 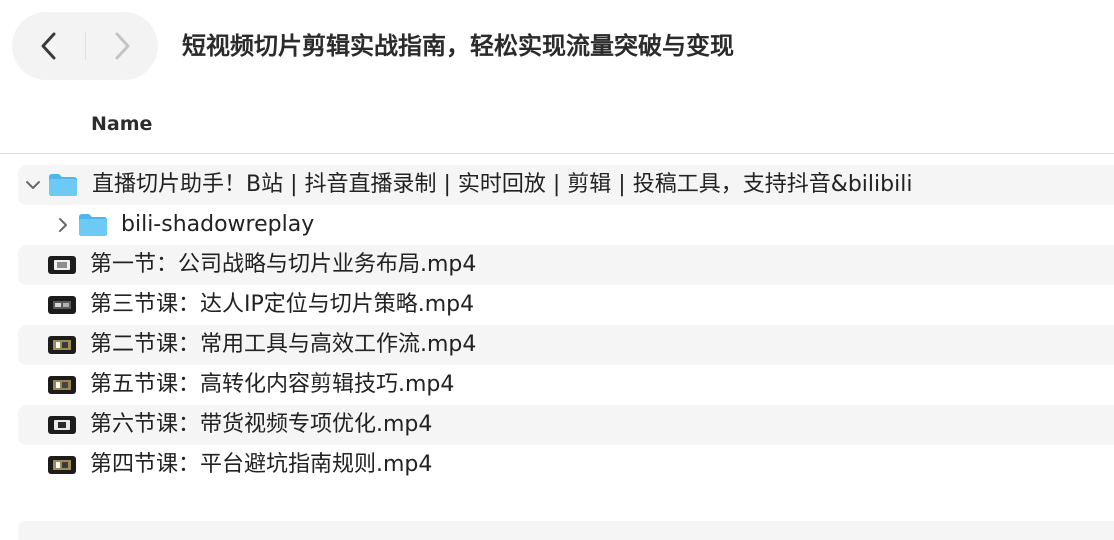 I want to click on file-name: 第二节课：常用工具与高效工作流.mp4, so click(x=283, y=344).